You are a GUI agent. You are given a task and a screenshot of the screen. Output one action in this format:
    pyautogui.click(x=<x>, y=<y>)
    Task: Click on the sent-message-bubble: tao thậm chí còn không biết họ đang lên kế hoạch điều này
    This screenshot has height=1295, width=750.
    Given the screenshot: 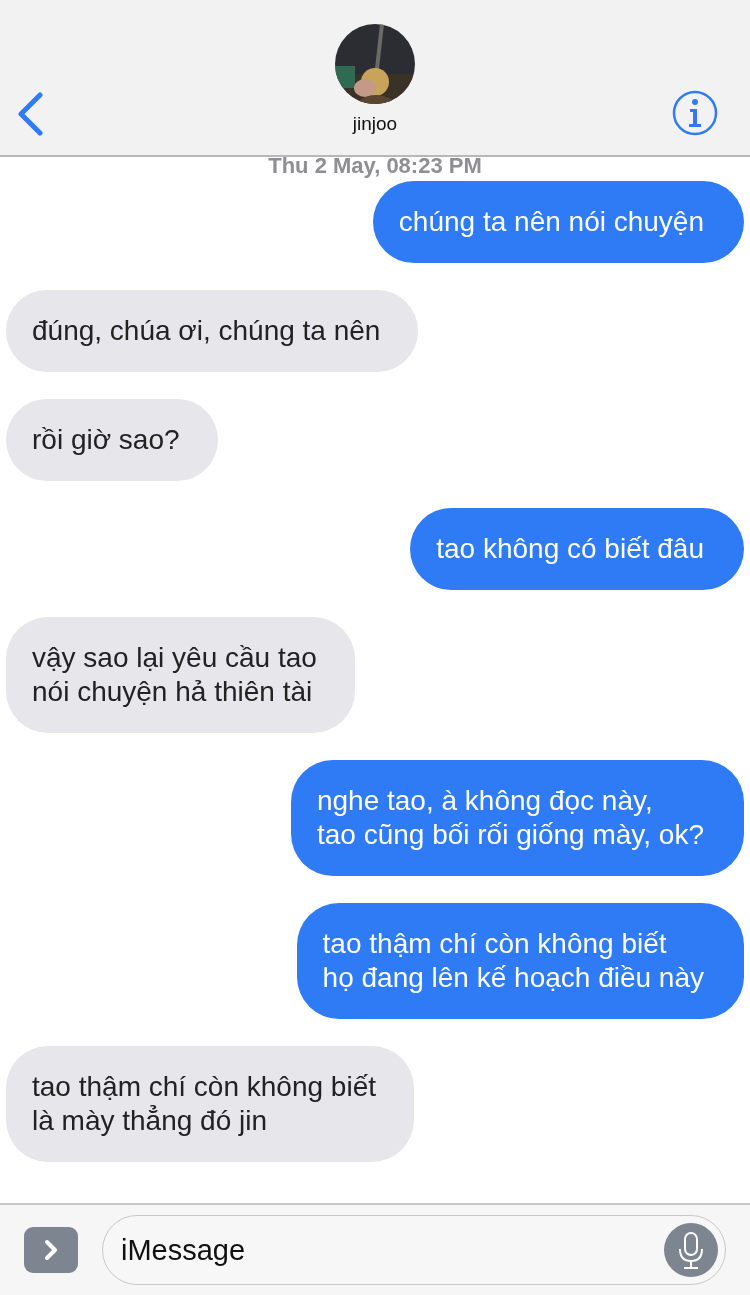 What is the action you would take?
    pyautogui.click(x=520, y=961)
    